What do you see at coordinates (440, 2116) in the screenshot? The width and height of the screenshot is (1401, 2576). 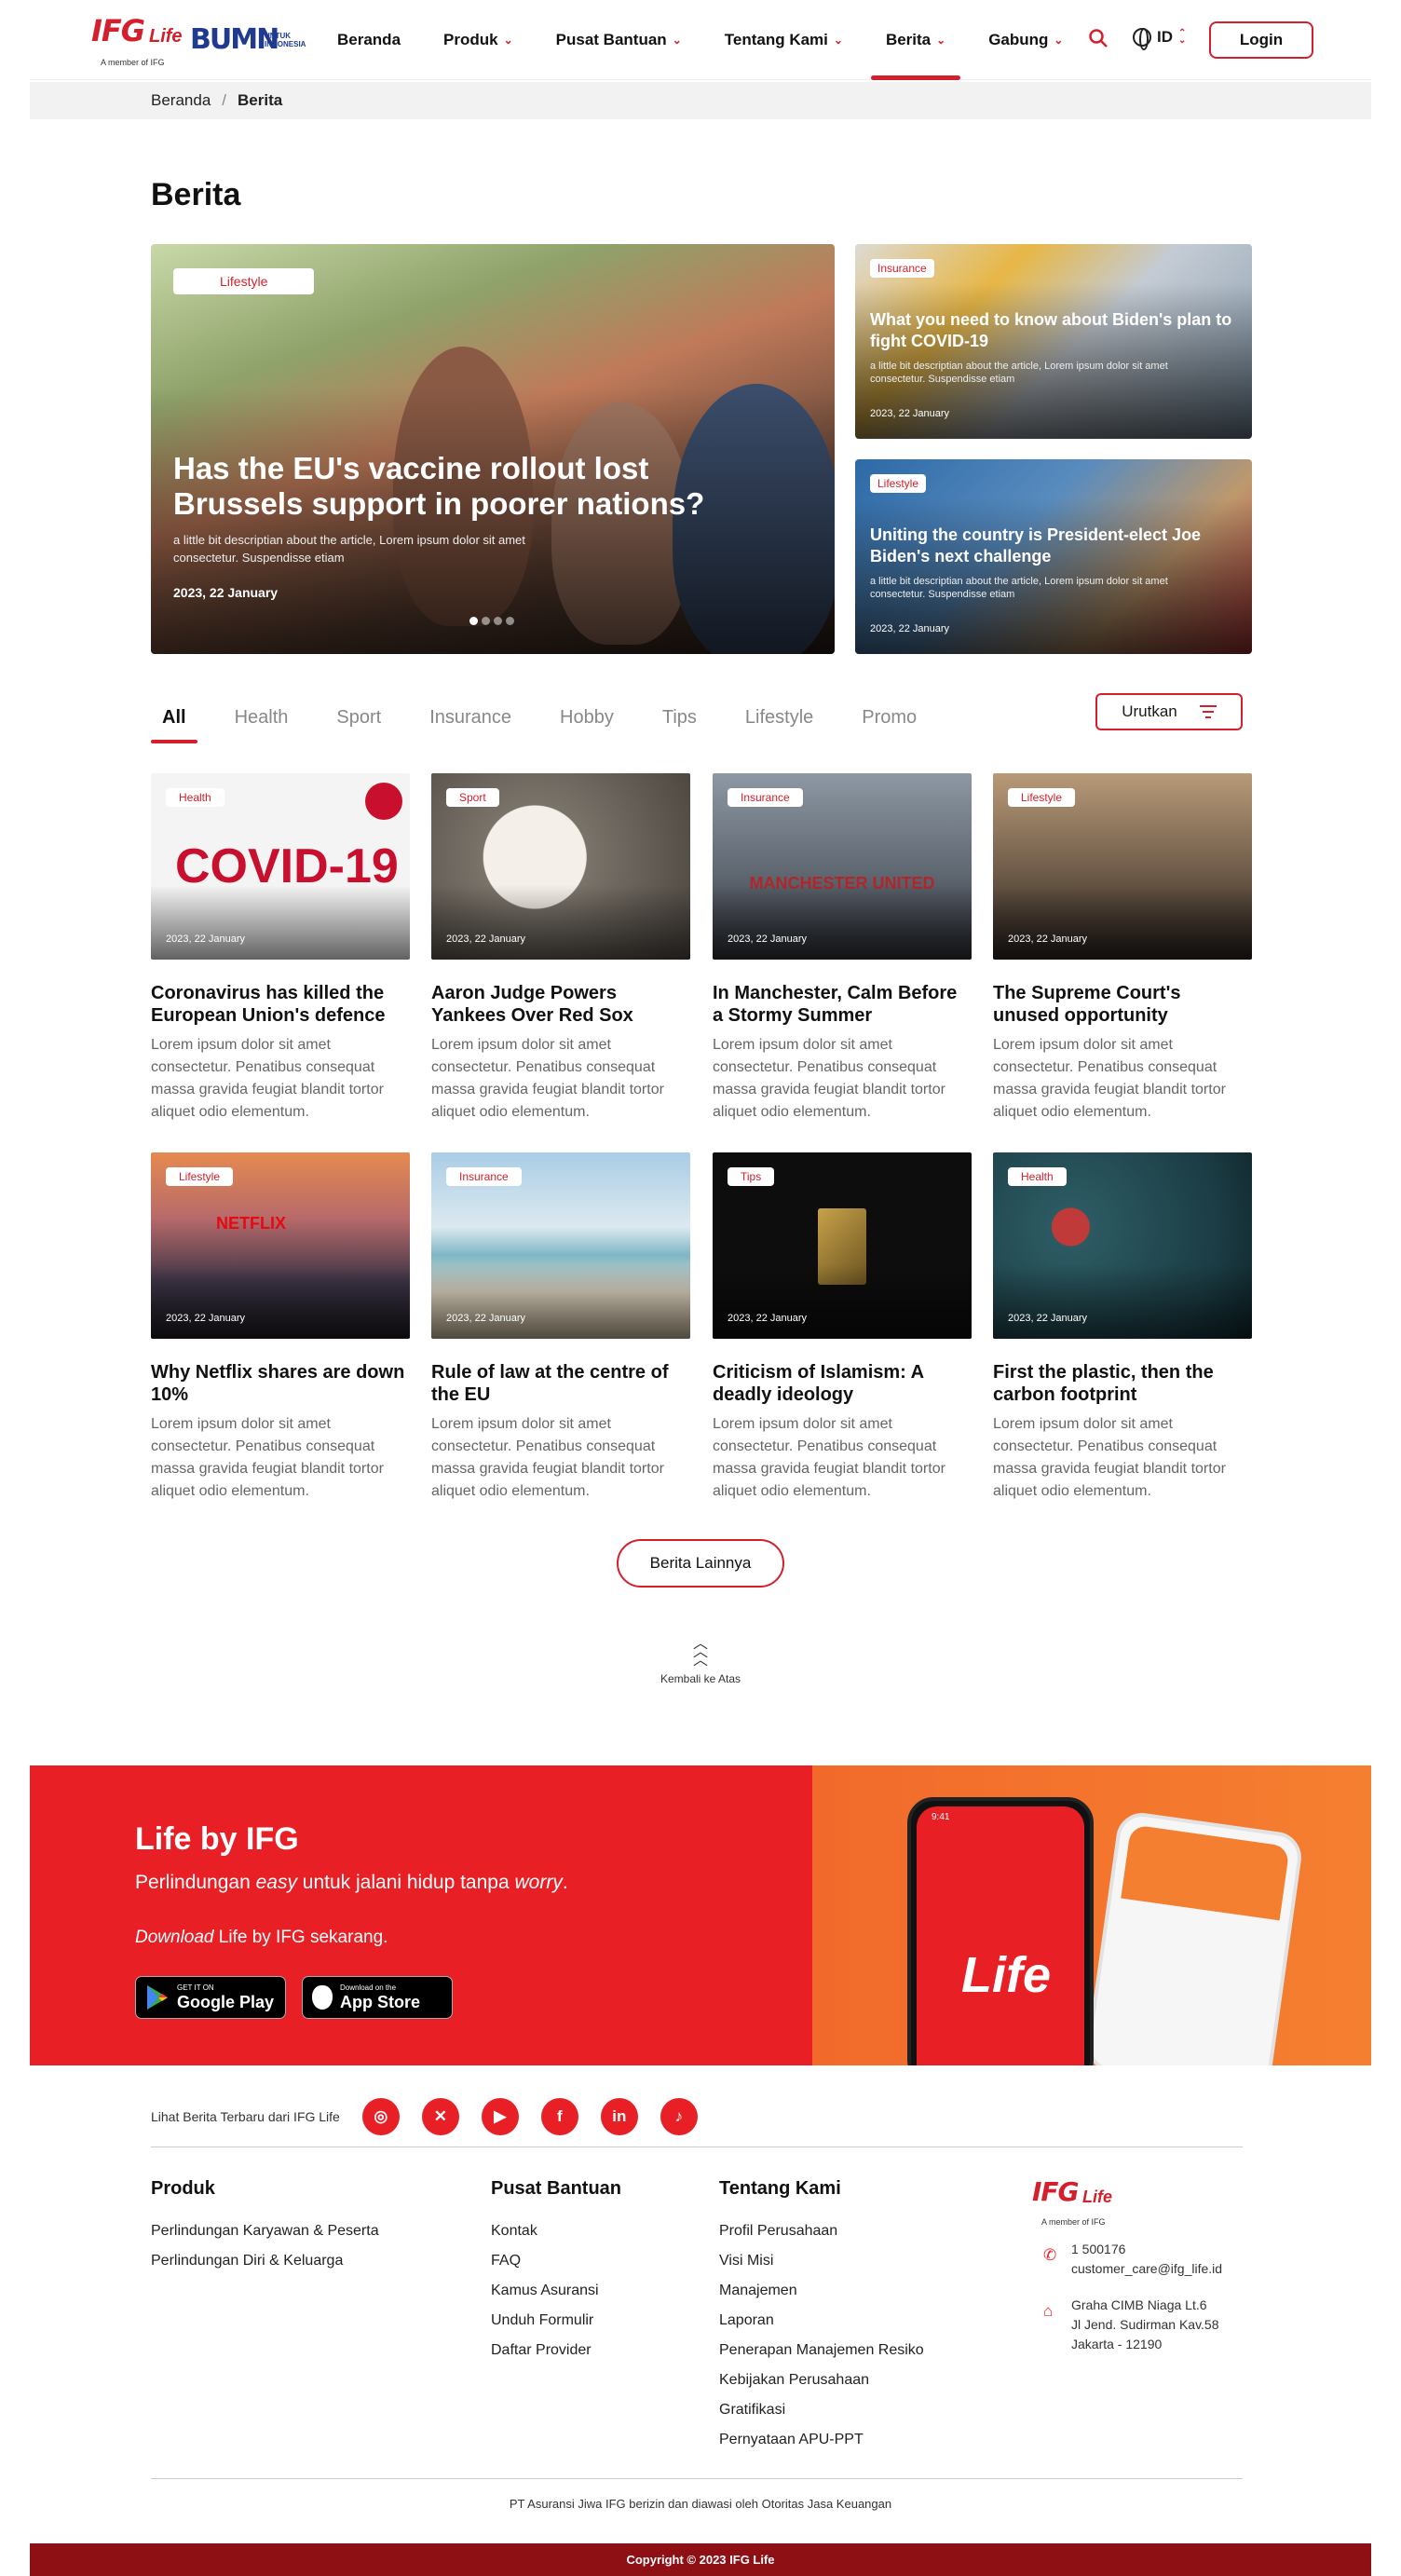 I see `x-icon: ✕` at bounding box center [440, 2116].